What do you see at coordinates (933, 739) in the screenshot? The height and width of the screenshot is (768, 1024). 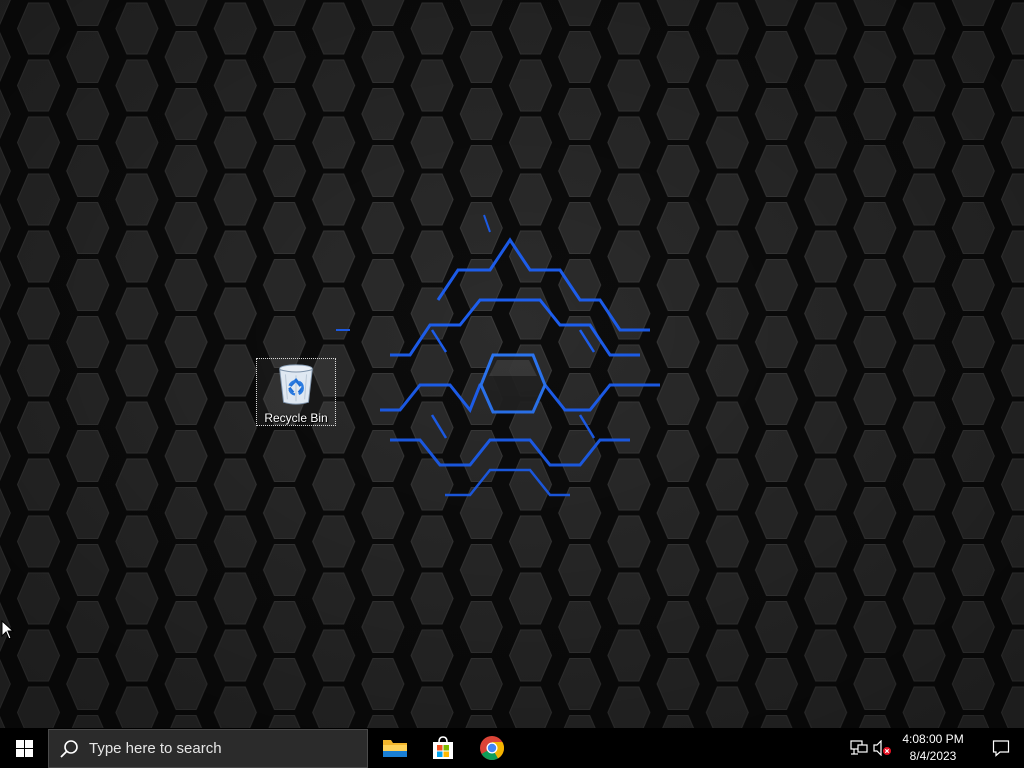 I see `clock-time: 4:08:00 PM` at bounding box center [933, 739].